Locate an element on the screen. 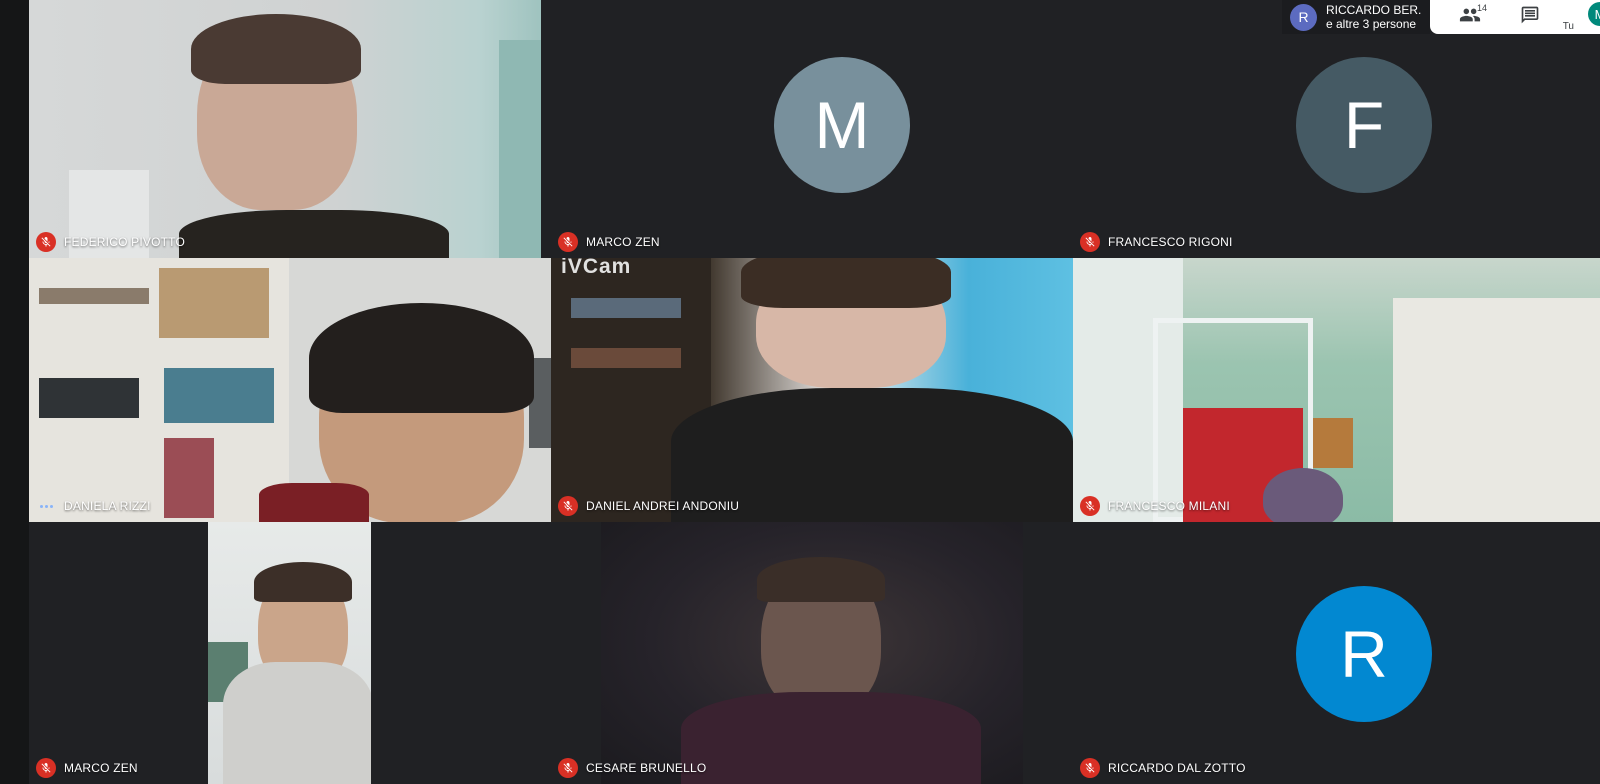  participant-name-bar: RICCARDO DAL ZOTTO is located at coordinates (1163, 768).